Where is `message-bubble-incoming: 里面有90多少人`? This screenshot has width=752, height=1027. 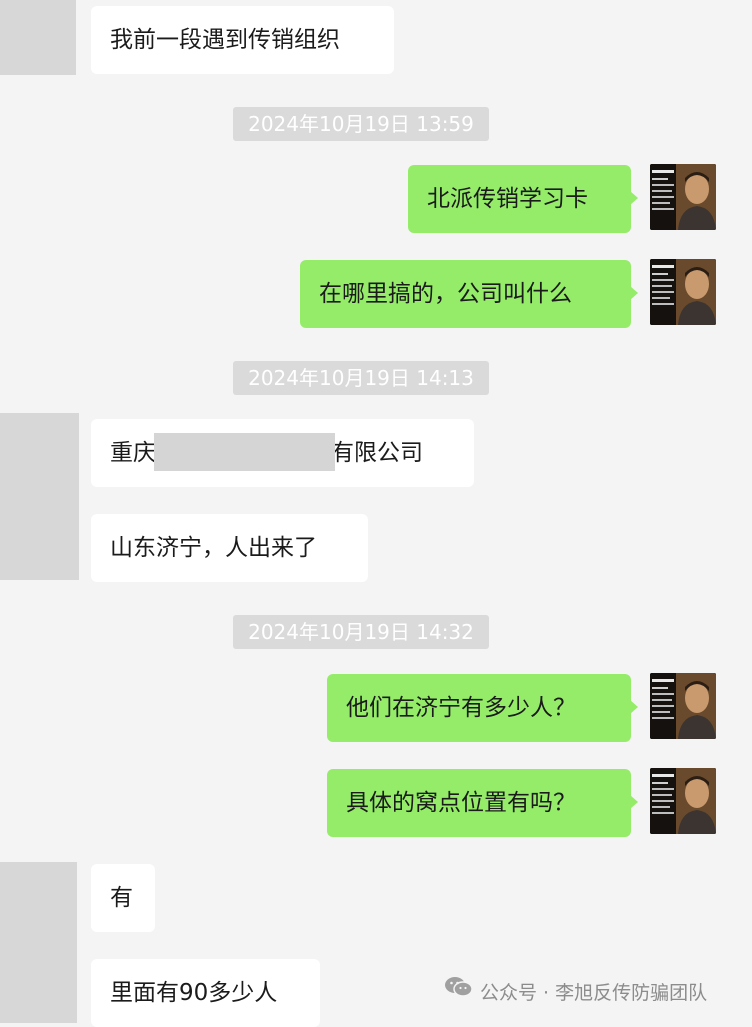
message-bubble-incoming: 里面有90多少人 is located at coordinates (205, 993).